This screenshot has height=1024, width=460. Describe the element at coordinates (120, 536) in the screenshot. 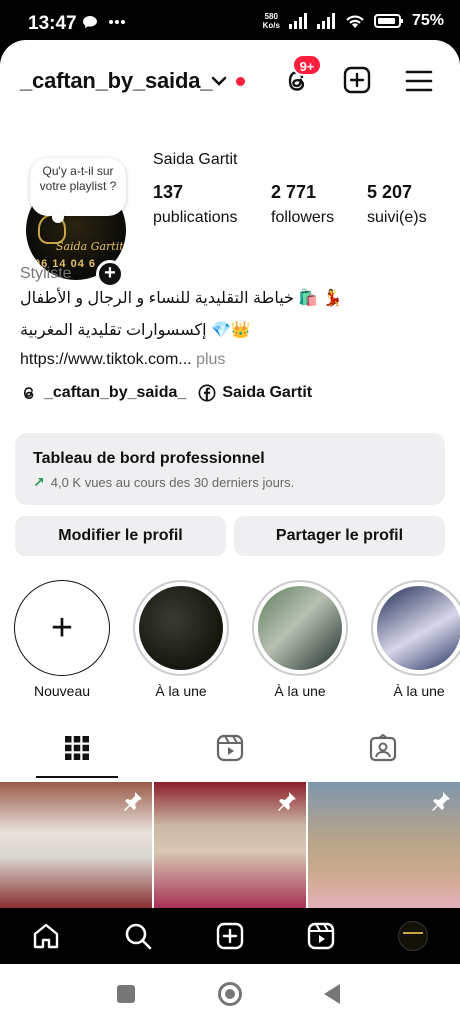

I see `edit-profile-button: Modifier le profil` at that location.